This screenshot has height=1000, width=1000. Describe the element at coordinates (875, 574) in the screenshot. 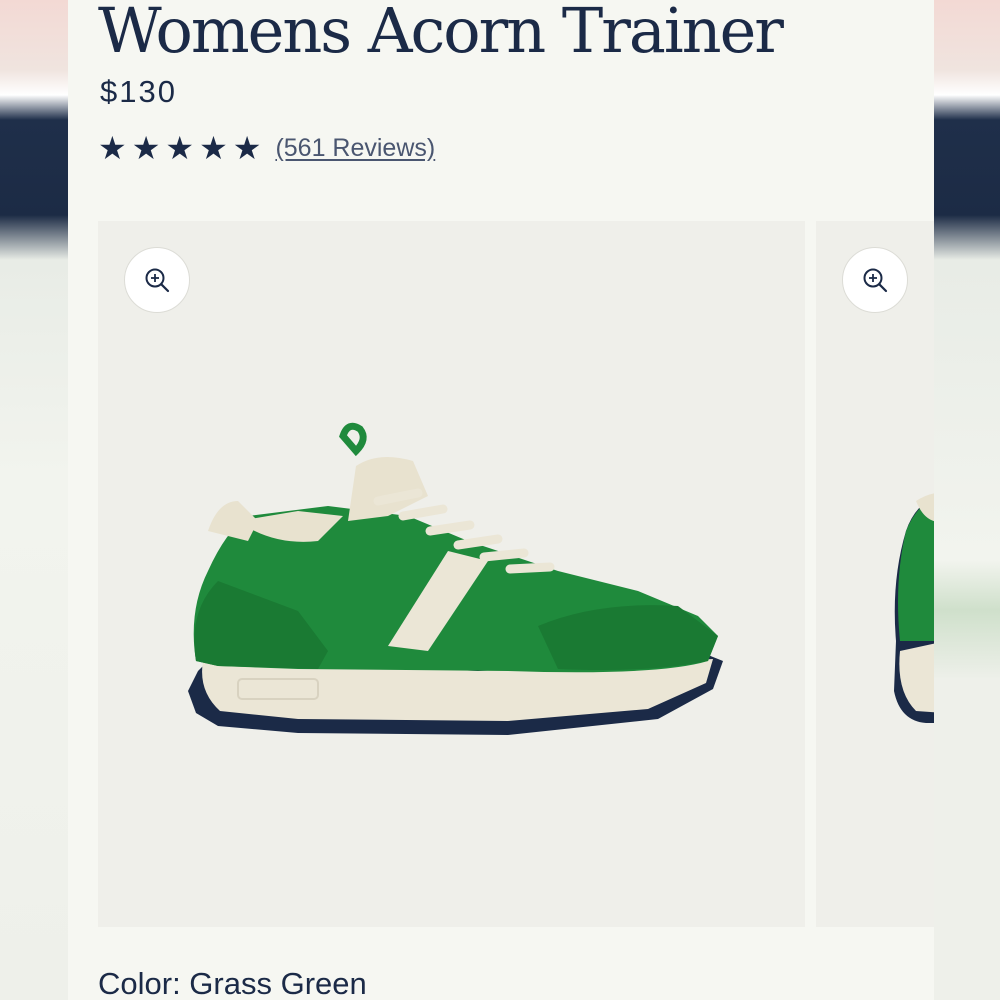

I see `product-image-card-next` at that location.